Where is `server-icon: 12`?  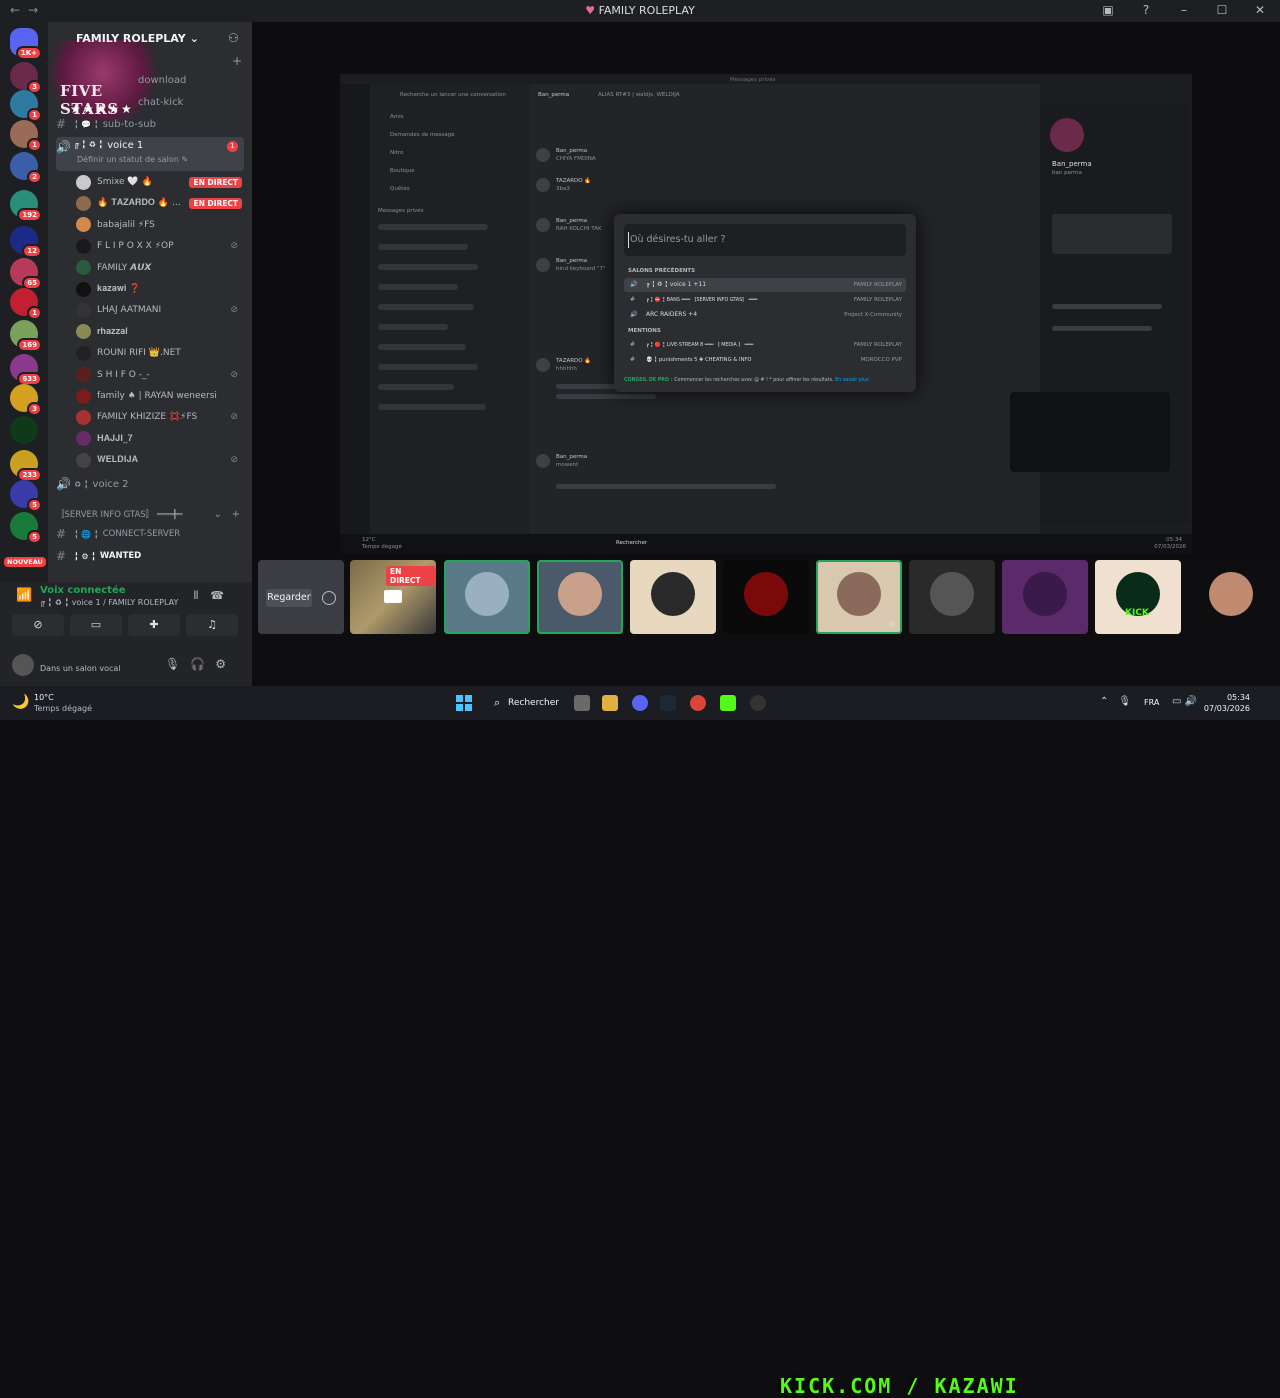
server-icon: 12 is located at coordinates (26, 242).